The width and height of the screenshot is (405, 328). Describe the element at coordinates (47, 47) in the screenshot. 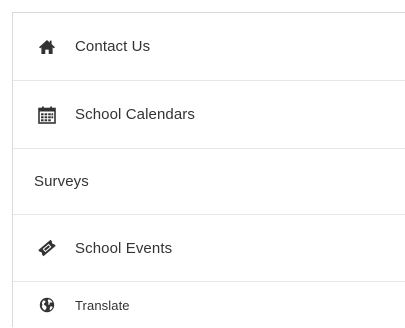

I see `home-icon` at that location.